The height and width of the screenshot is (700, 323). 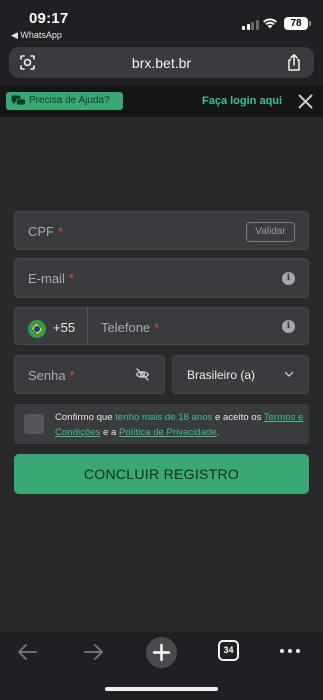 I want to click on password-field: Senha *, so click(x=89, y=374).